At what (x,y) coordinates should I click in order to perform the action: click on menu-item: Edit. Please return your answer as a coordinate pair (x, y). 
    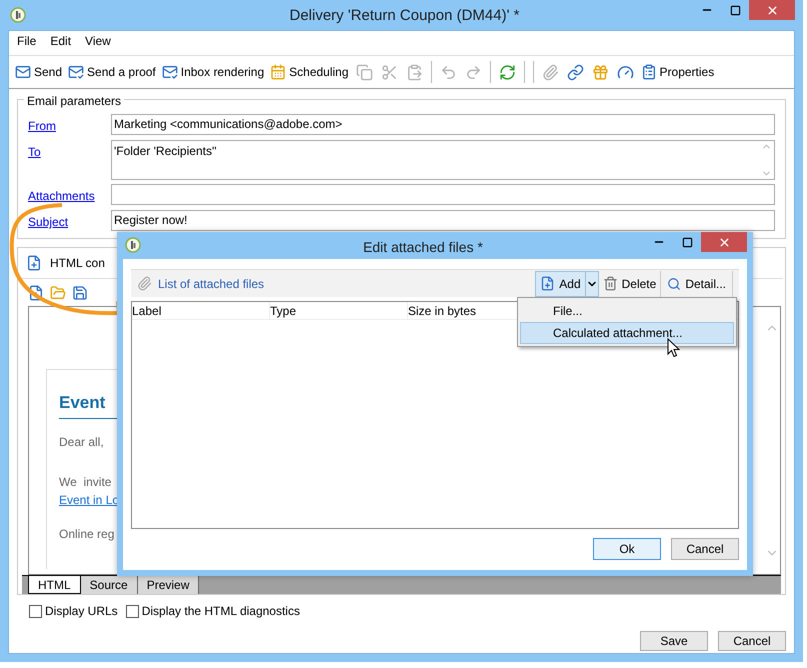
    Looking at the image, I should click on (61, 41).